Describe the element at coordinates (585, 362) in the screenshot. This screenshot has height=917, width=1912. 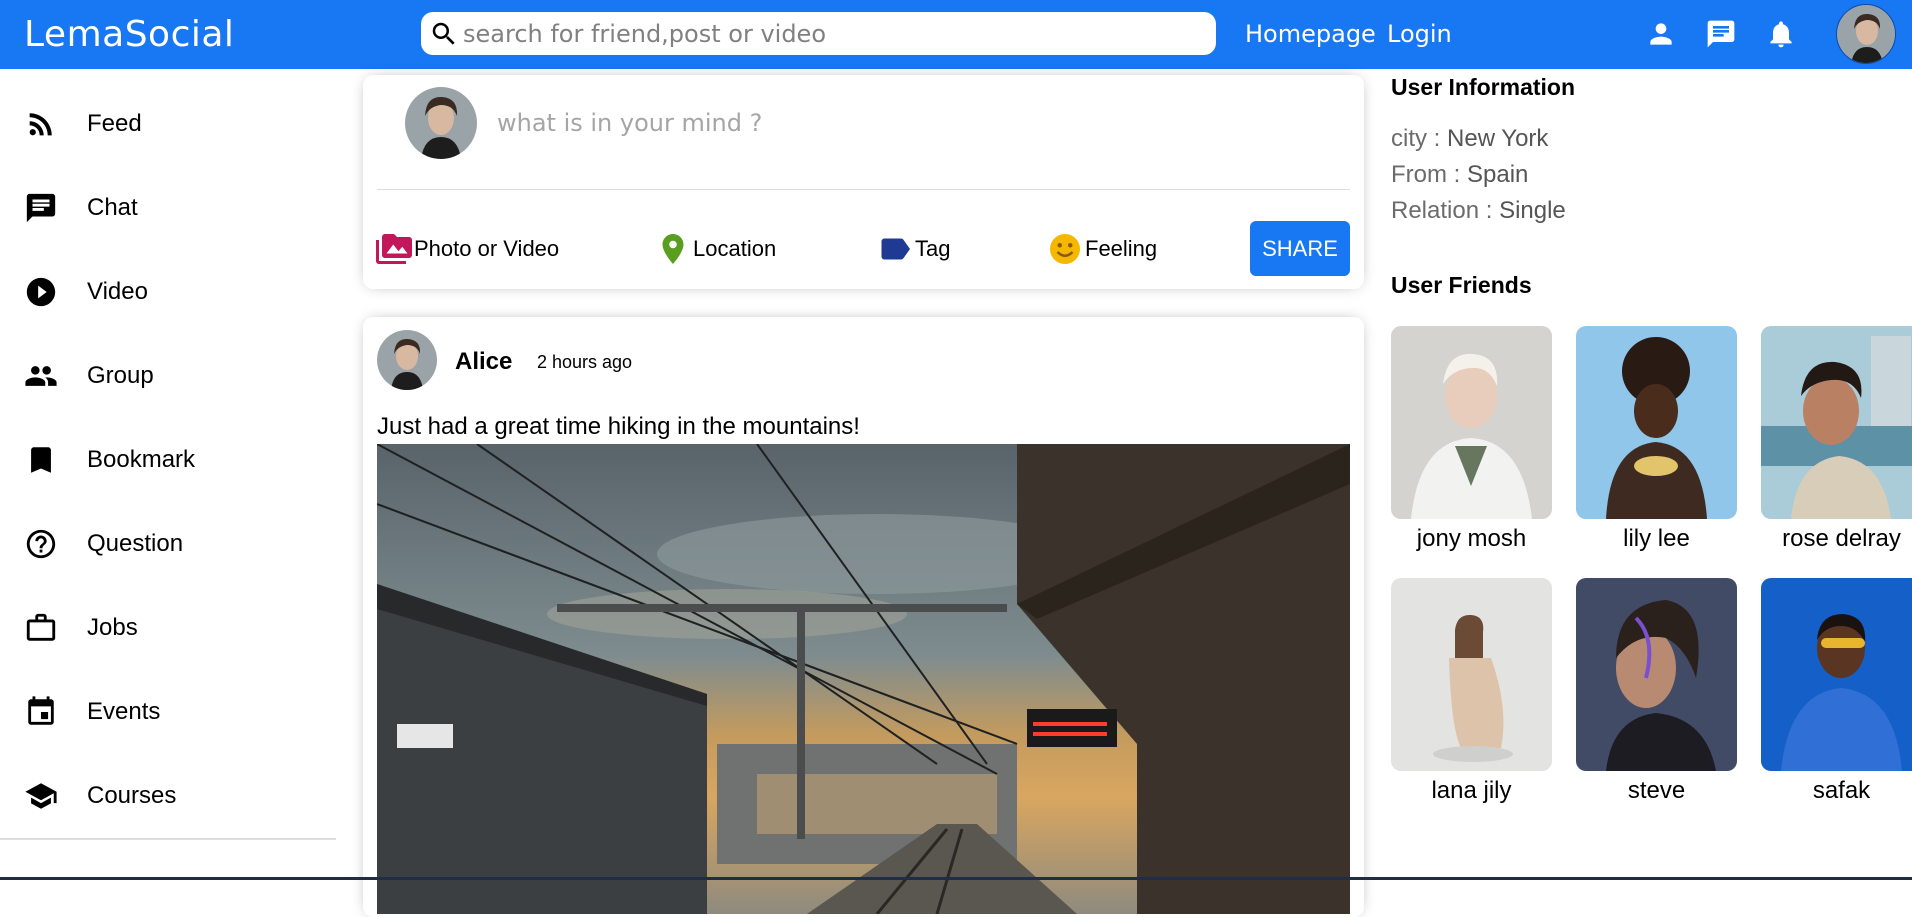
I see `post-timestamp: 2 hours ago` at that location.